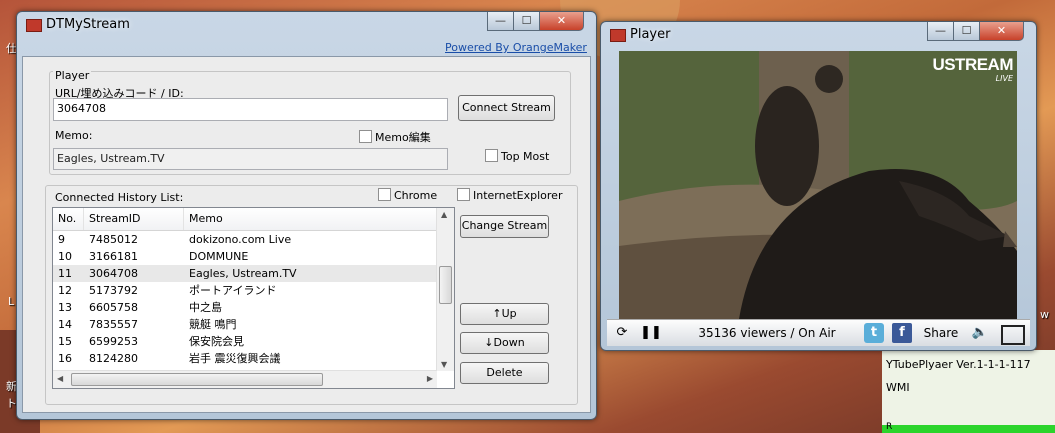  I want to click on vertical-scrollbar: ▲ ▼, so click(445, 289).